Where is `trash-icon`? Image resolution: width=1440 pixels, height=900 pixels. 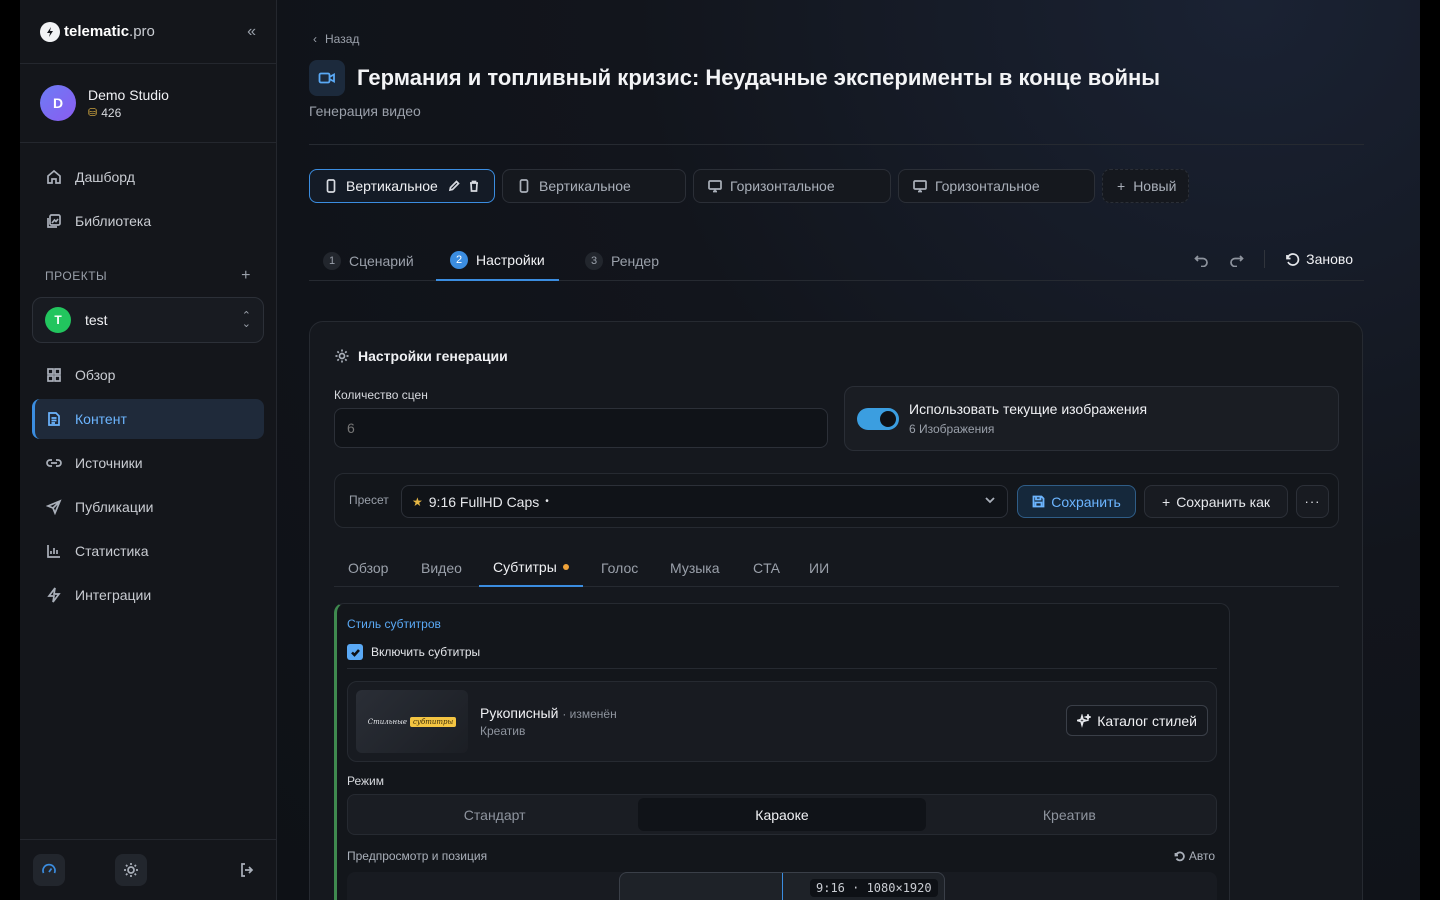
trash-icon is located at coordinates (474, 186).